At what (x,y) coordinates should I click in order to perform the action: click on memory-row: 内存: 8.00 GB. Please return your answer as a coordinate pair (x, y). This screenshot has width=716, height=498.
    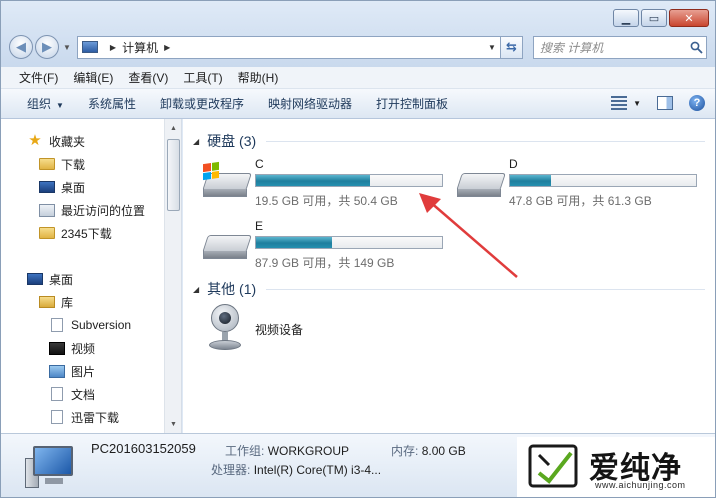
    Looking at the image, I should click on (428, 450).